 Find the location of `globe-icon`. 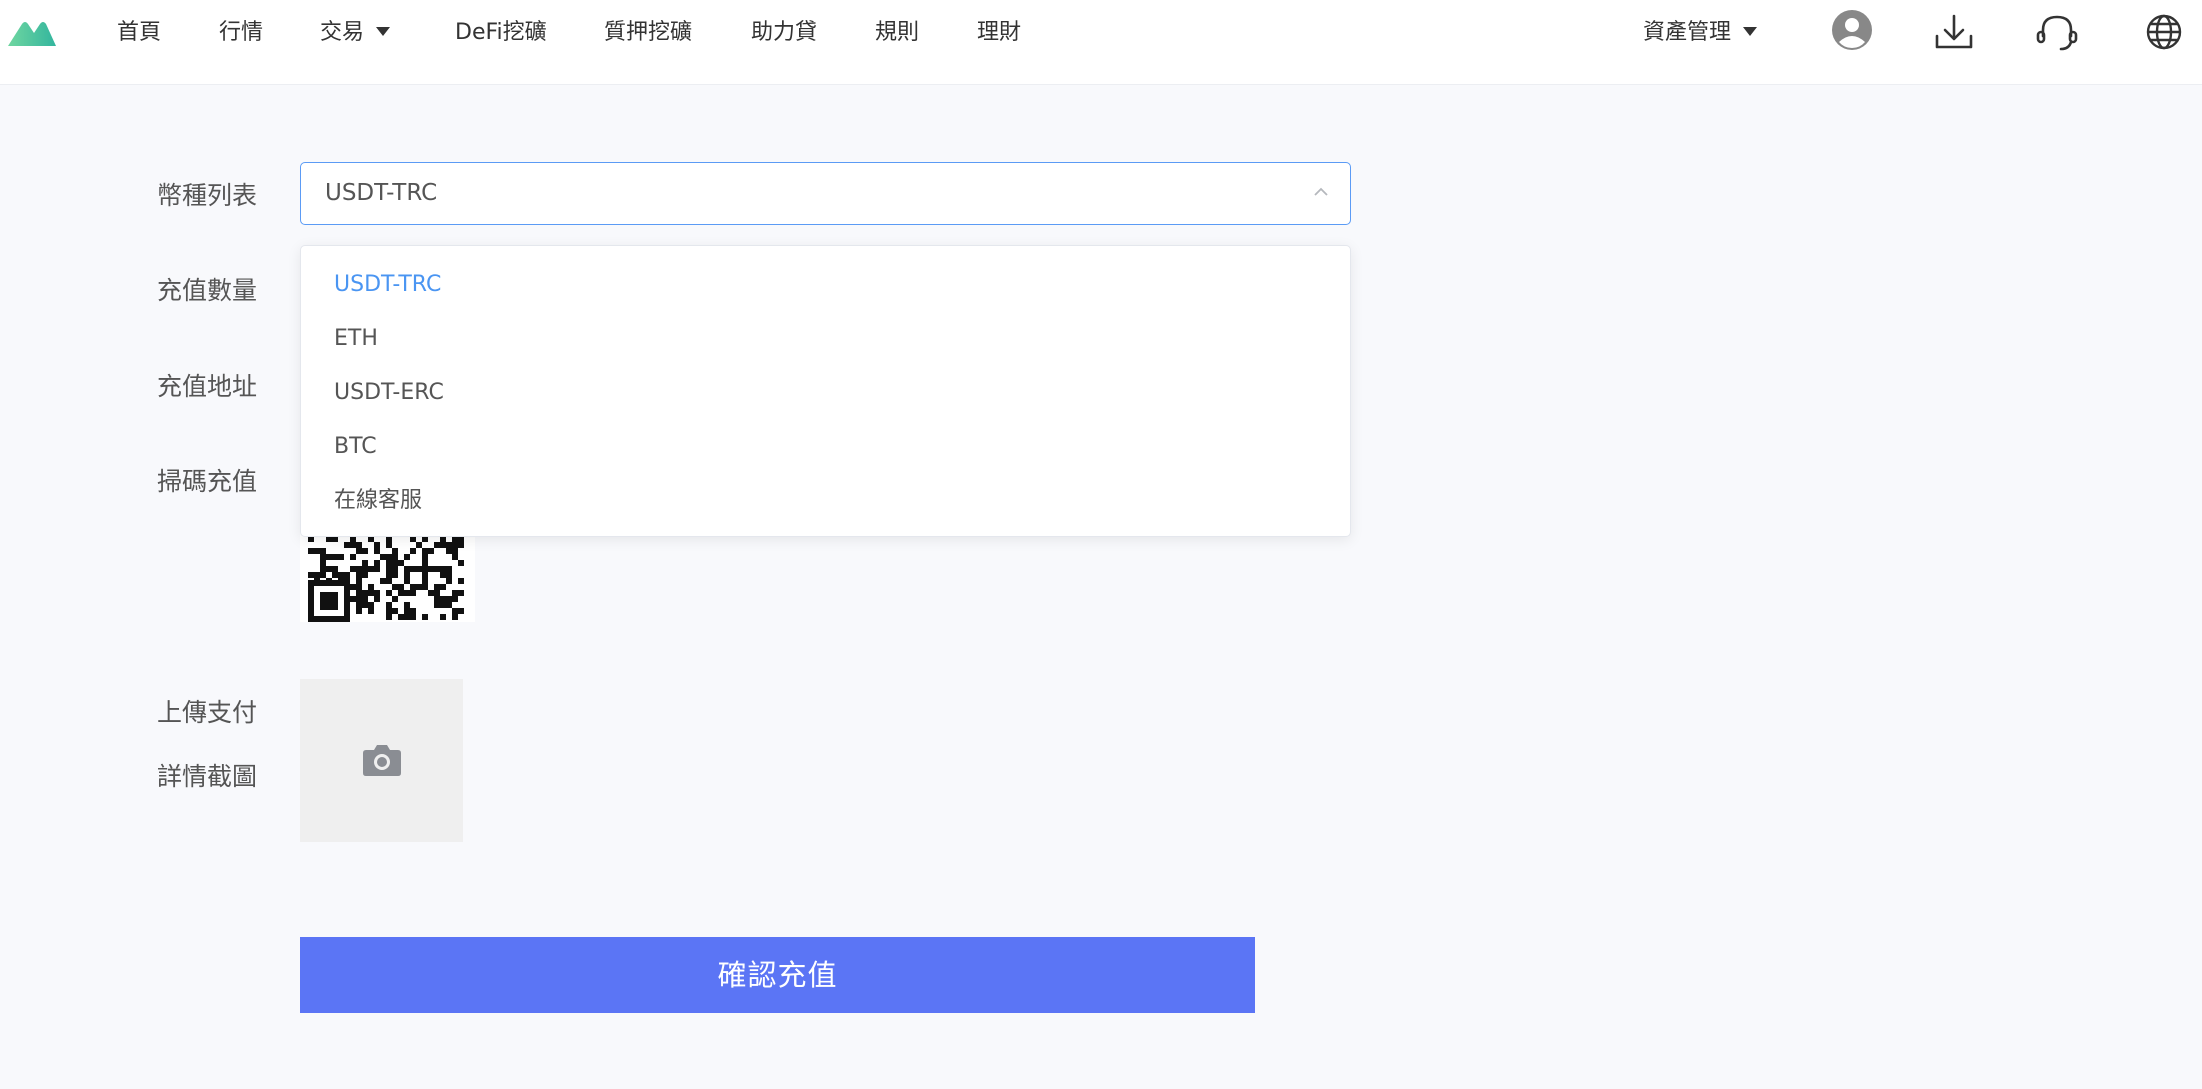

globe-icon is located at coordinates (2164, 32).